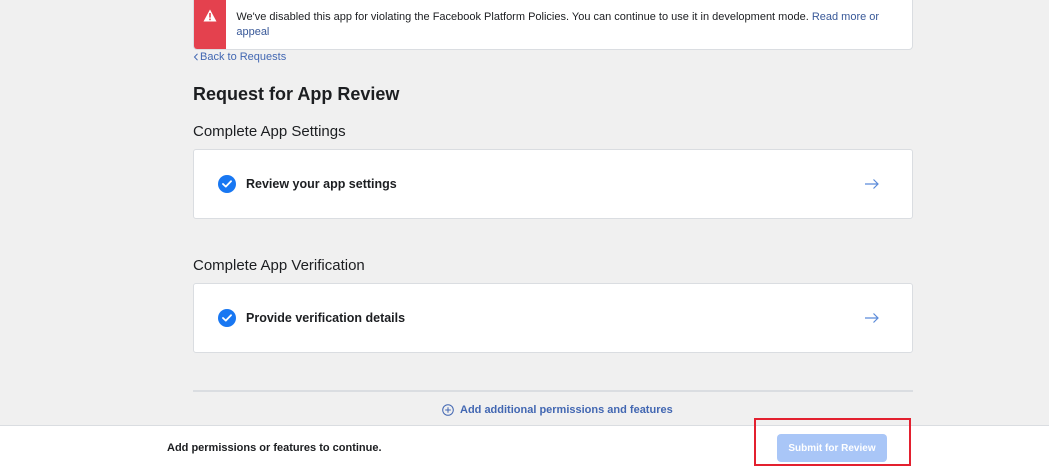 This screenshot has width=1049, height=466. Describe the element at coordinates (269, 131) in the screenshot. I see `section-title-app-settings: Complete App Settings` at that location.